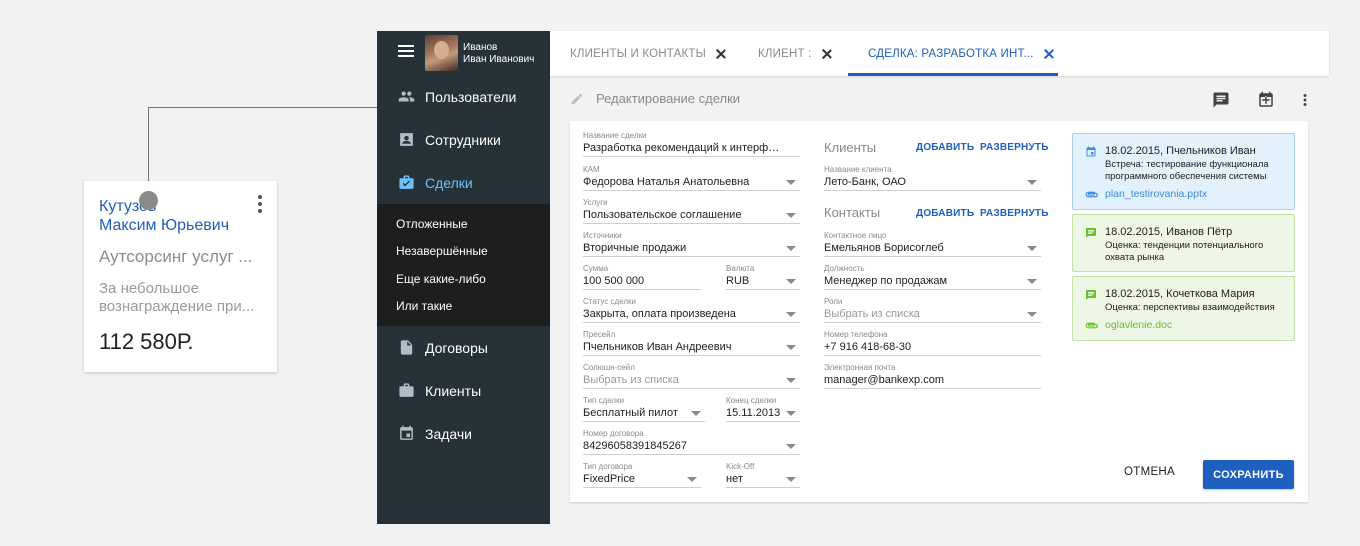 The image size is (1360, 546). What do you see at coordinates (1014, 213) in the screenshot?
I see `expand-contacts-button: РАЗВЕРНУТЬ` at bounding box center [1014, 213].